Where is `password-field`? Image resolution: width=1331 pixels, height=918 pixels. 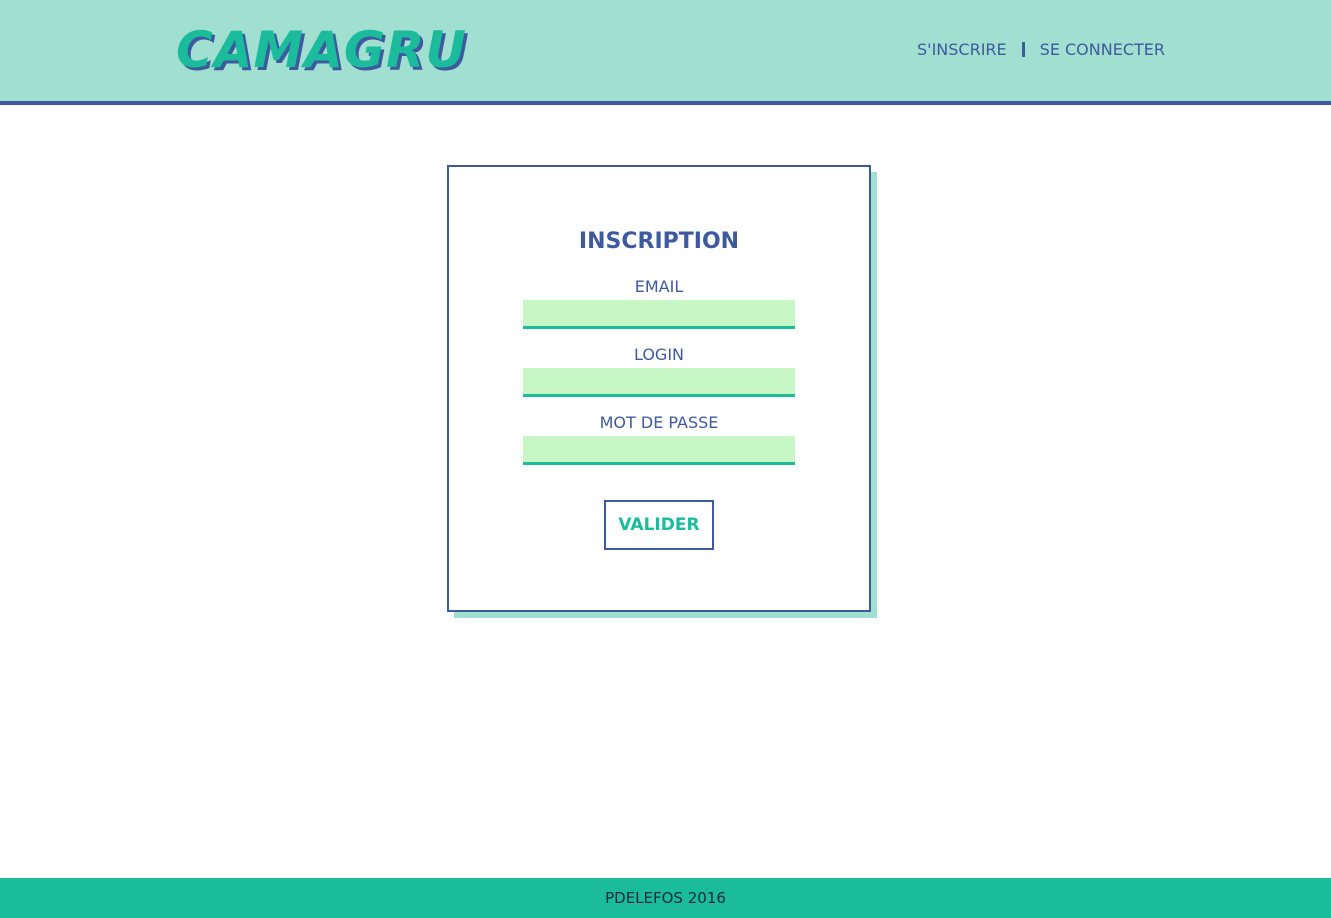
password-field is located at coordinates (659, 450).